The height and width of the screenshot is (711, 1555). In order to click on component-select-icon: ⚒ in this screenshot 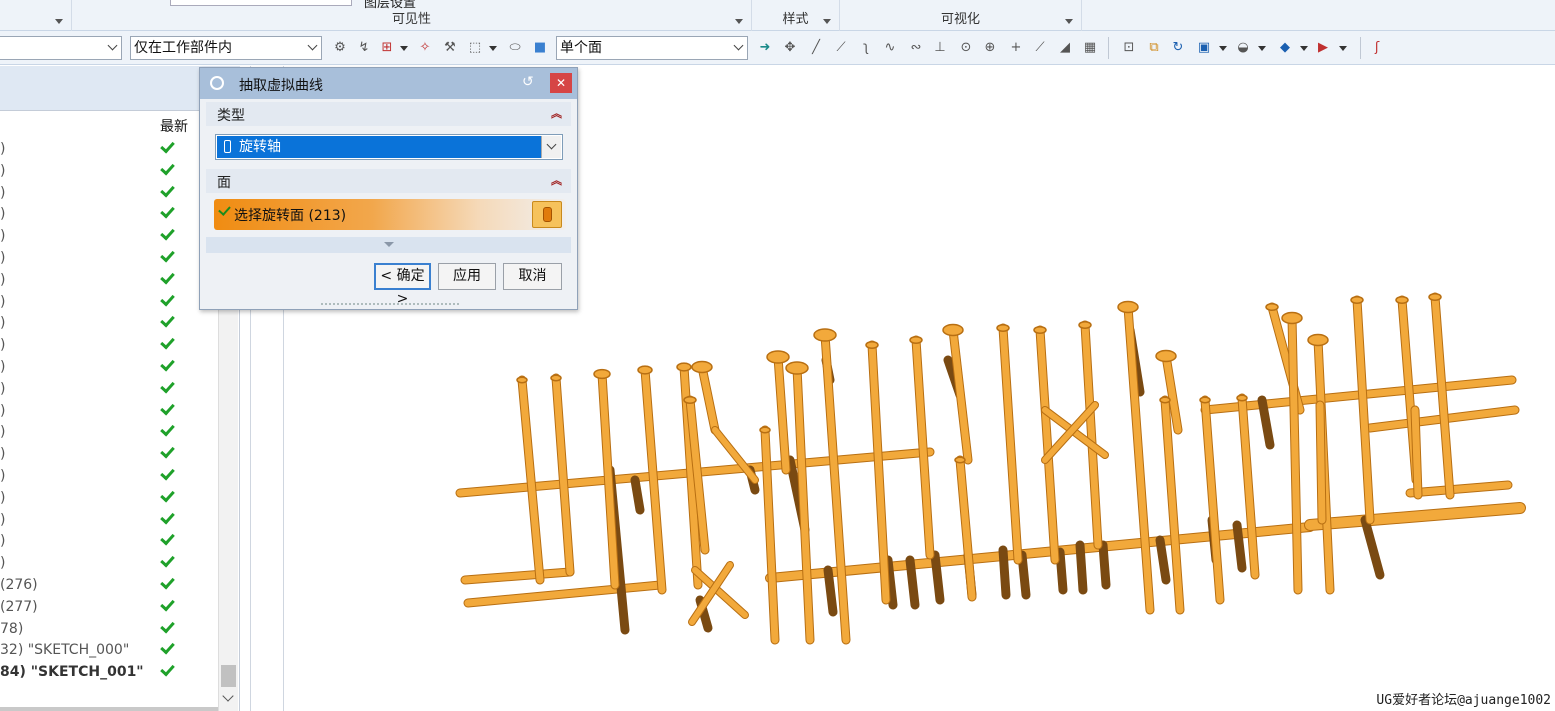, I will do `click(450, 48)`.